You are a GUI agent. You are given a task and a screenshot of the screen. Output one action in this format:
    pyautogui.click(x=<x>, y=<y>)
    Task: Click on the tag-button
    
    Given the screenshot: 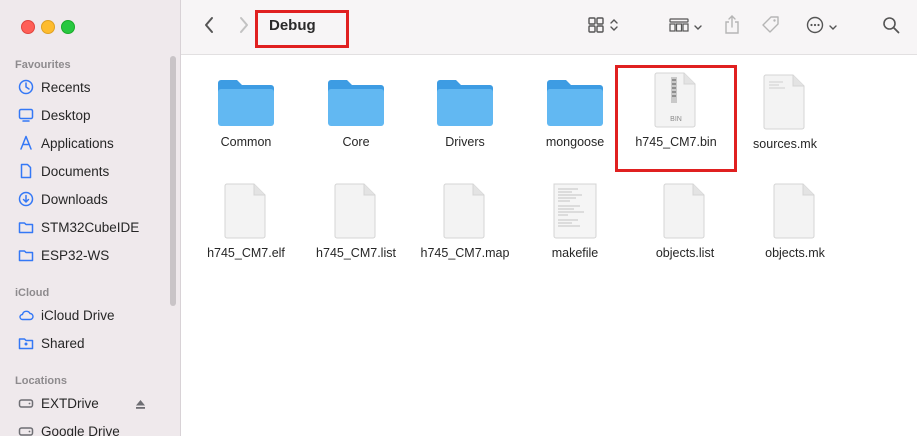 What is the action you would take?
    pyautogui.click(x=771, y=27)
    